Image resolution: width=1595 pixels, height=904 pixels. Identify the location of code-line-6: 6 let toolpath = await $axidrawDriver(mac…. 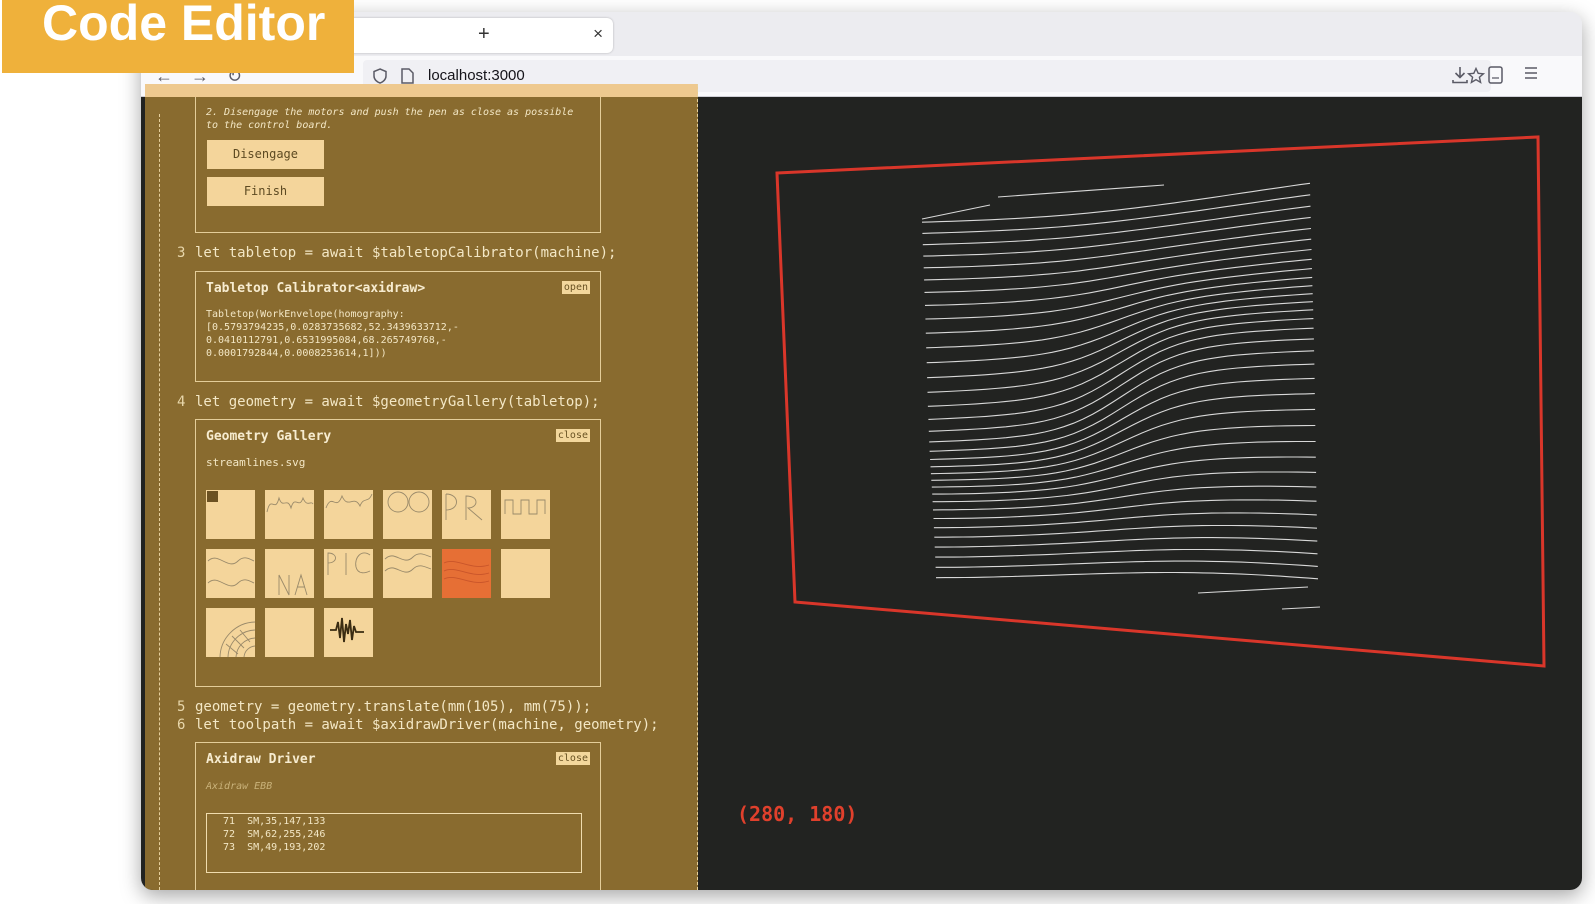
(418, 725).